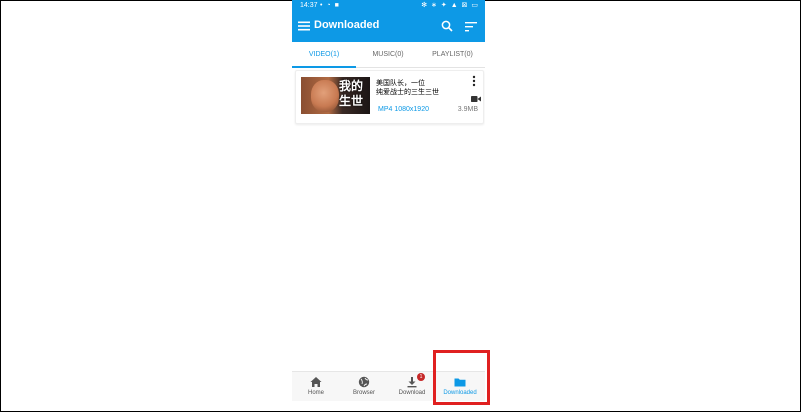 This screenshot has width=803, height=414. I want to click on video-size: 3.9MB, so click(467, 109).